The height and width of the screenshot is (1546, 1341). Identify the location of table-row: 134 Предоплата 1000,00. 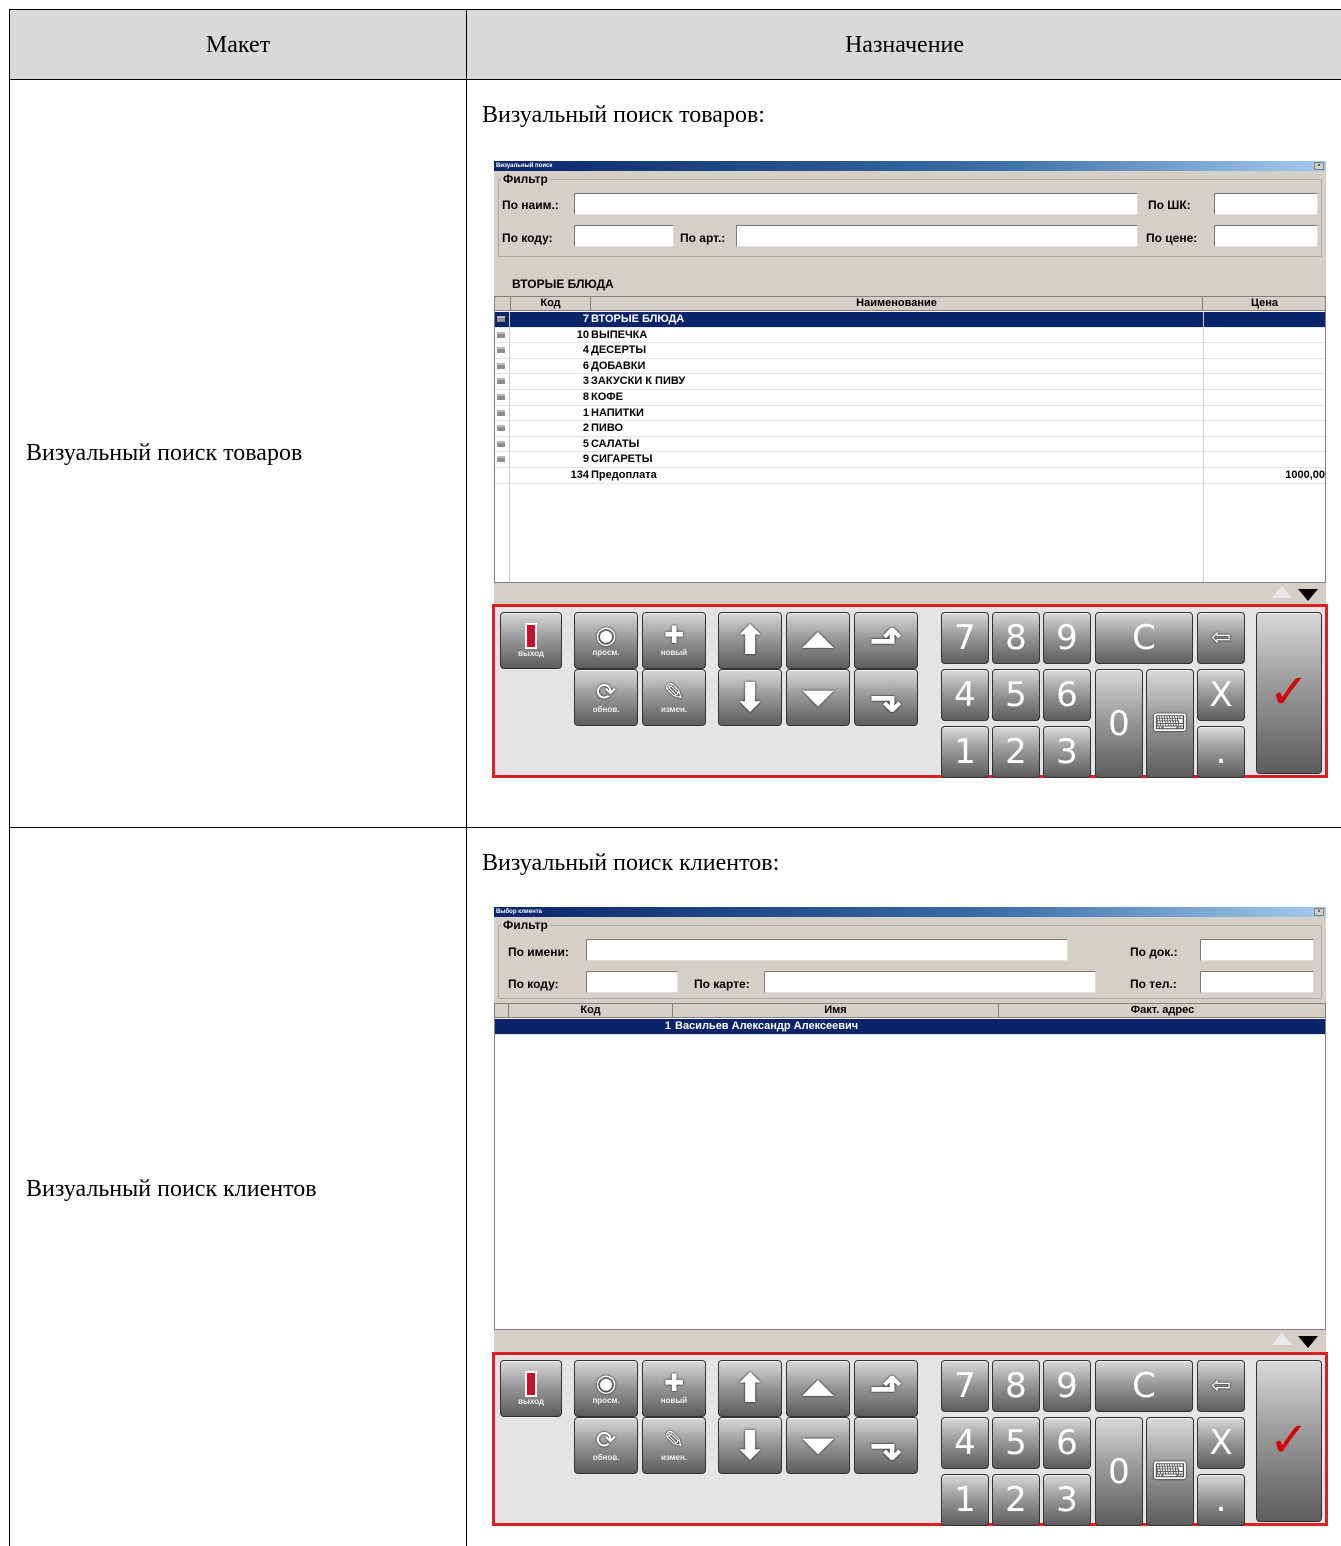
(910, 476).